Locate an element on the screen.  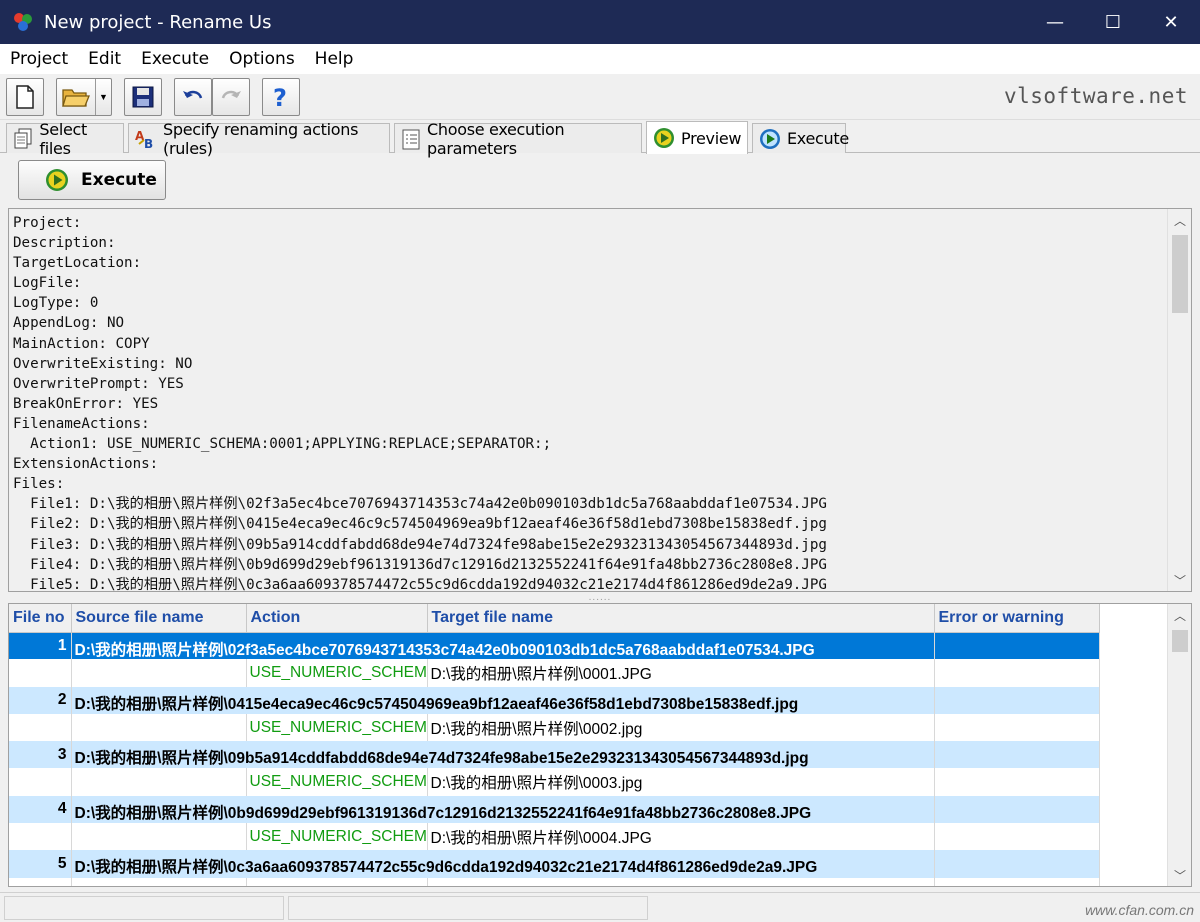
execute-button-label: Execute is located at coordinates (119, 180).